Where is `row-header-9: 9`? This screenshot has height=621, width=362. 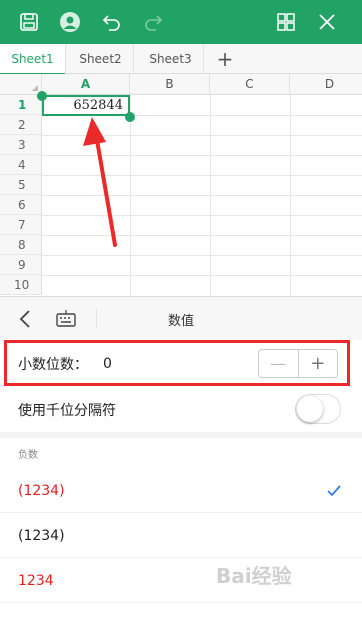
row-header-9: 9 is located at coordinates (21, 265).